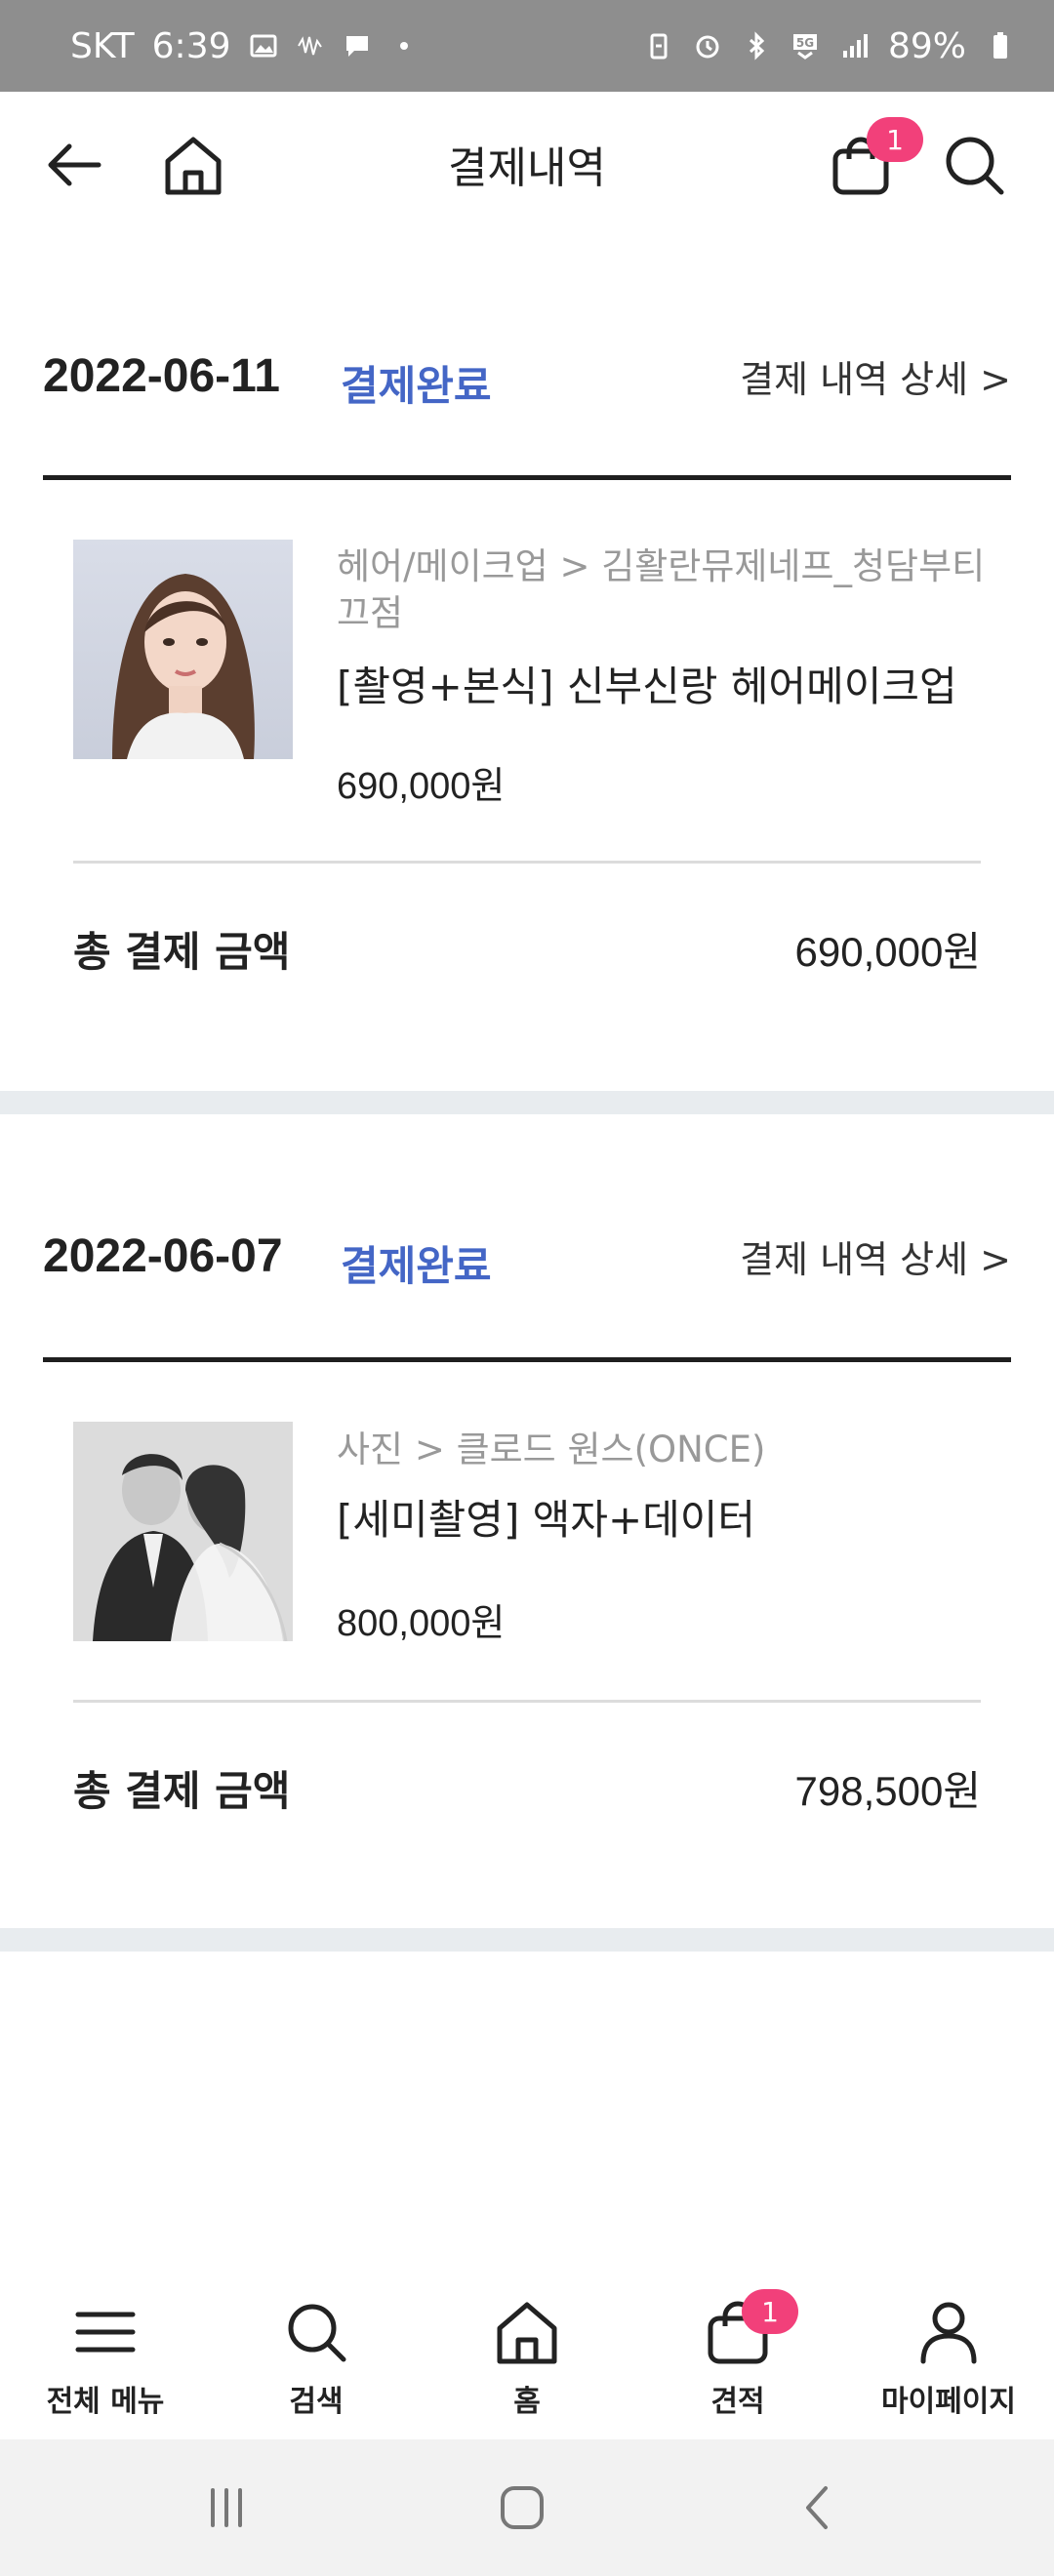 This screenshot has width=1054, height=2576. What do you see at coordinates (527, 2402) in the screenshot?
I see `tab-label: 홈` at bounding box center [527, 2402].